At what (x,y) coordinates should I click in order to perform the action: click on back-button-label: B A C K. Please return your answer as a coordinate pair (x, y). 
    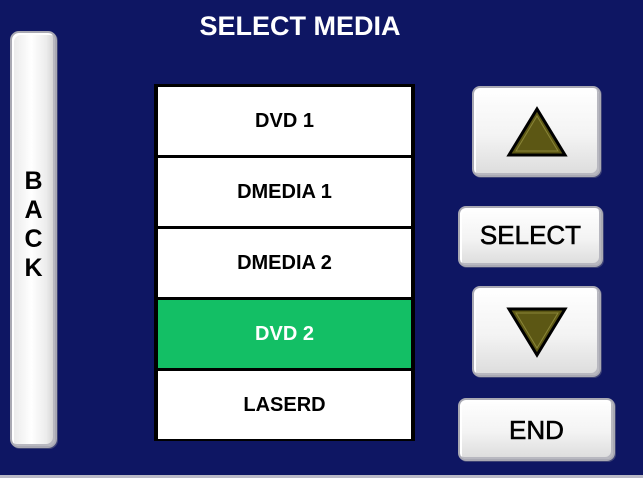
    Looking at the image, I should click on (33, 225).